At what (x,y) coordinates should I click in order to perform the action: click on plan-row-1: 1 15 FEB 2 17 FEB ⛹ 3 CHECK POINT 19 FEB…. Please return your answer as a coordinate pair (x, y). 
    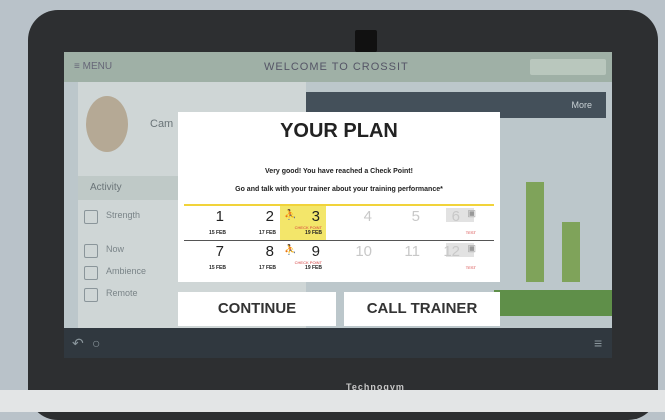
    Looking at the image, I should click on (339, 222).